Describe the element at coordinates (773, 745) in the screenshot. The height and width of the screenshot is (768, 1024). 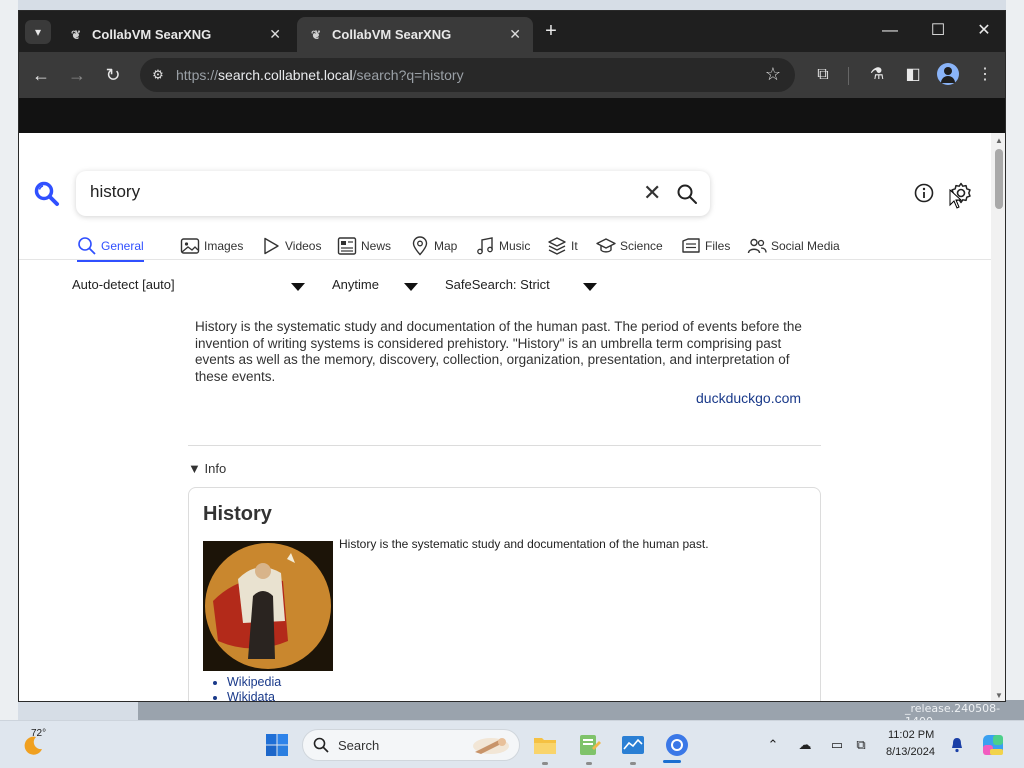
I see `show-hidden-icons-chevron-icon: ⌃` at that location.